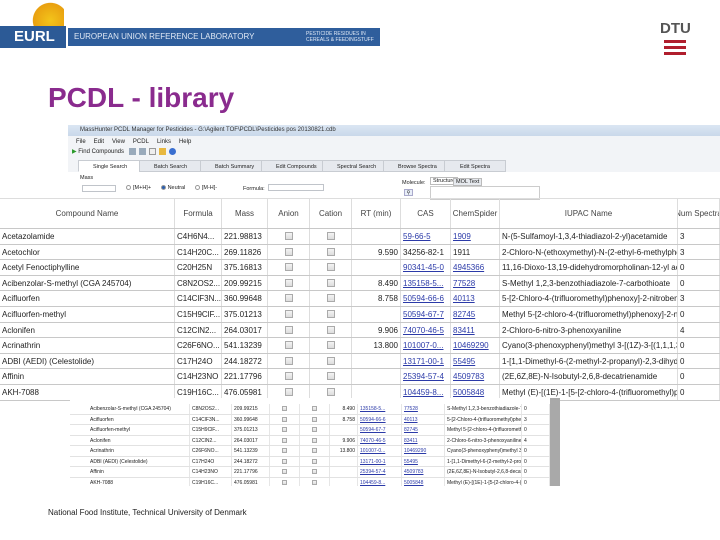 This screenshot has height=540, width=720. What do you see at coordinates (380, 461) in the screenshot?
I see `cas-cell: 13171-00-1` at bounding box center [380, 461].